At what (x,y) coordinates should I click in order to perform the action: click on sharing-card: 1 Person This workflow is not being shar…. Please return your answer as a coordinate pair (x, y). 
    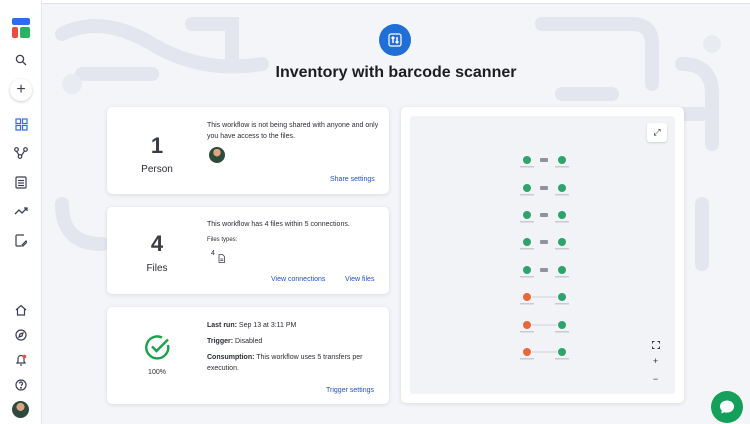
    Looking at the image, I should click on (248, 150).